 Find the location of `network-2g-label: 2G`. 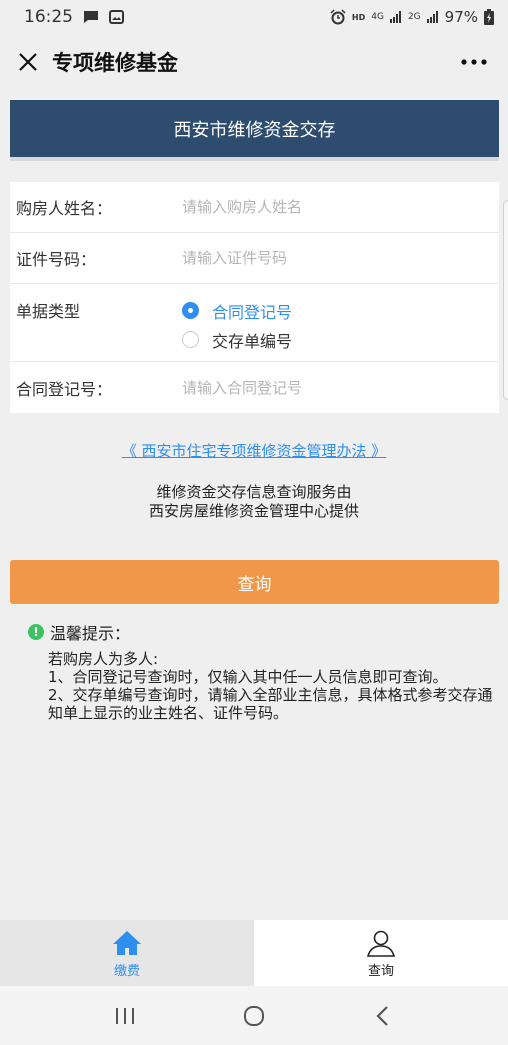

network-2g-label: 2G is located at coordinates (414, 16).